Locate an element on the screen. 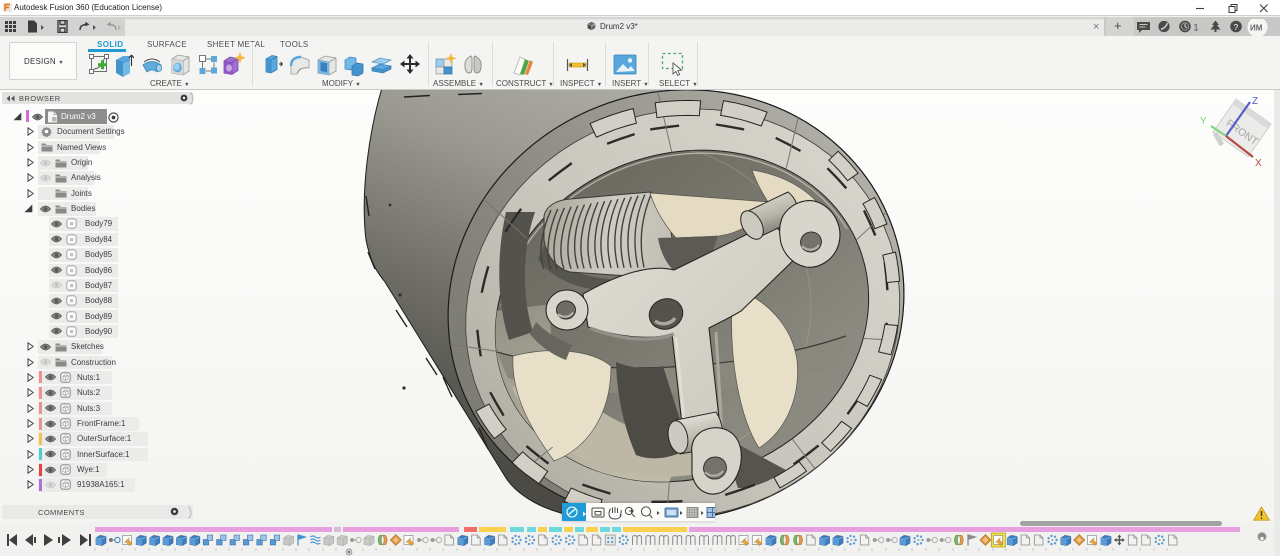 This screenshot has height=556, width=1280. svg-text: Y is located at coordinates (1203, 121).